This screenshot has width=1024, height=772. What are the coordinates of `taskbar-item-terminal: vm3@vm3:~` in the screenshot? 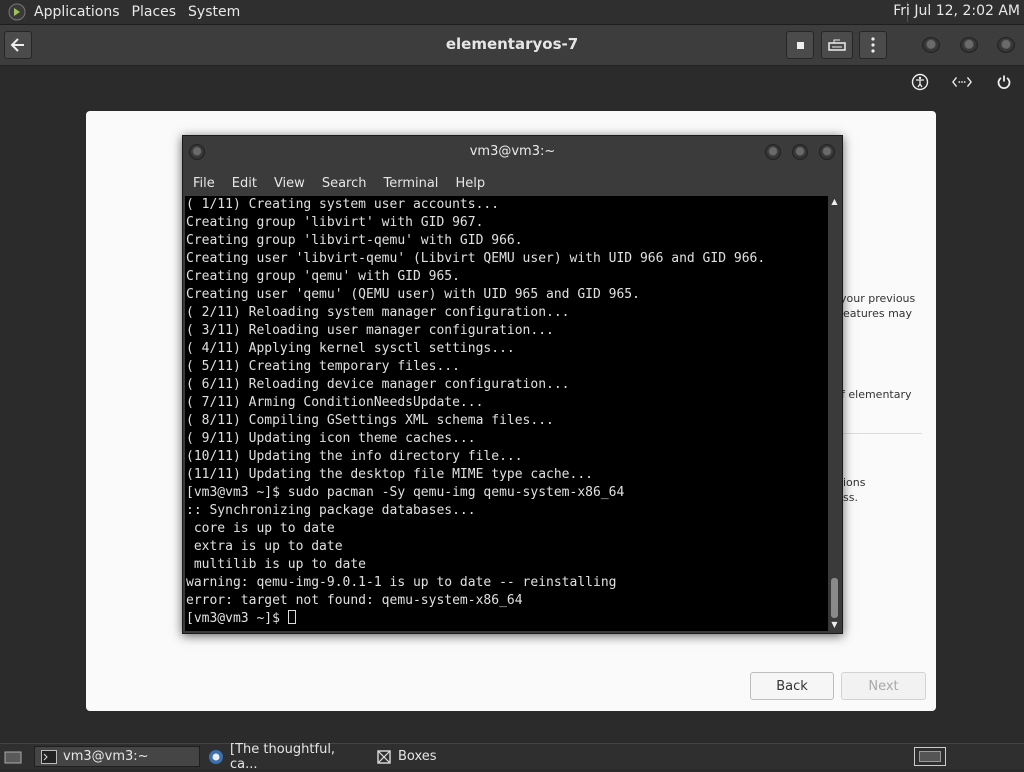 It's located at (117, 756).